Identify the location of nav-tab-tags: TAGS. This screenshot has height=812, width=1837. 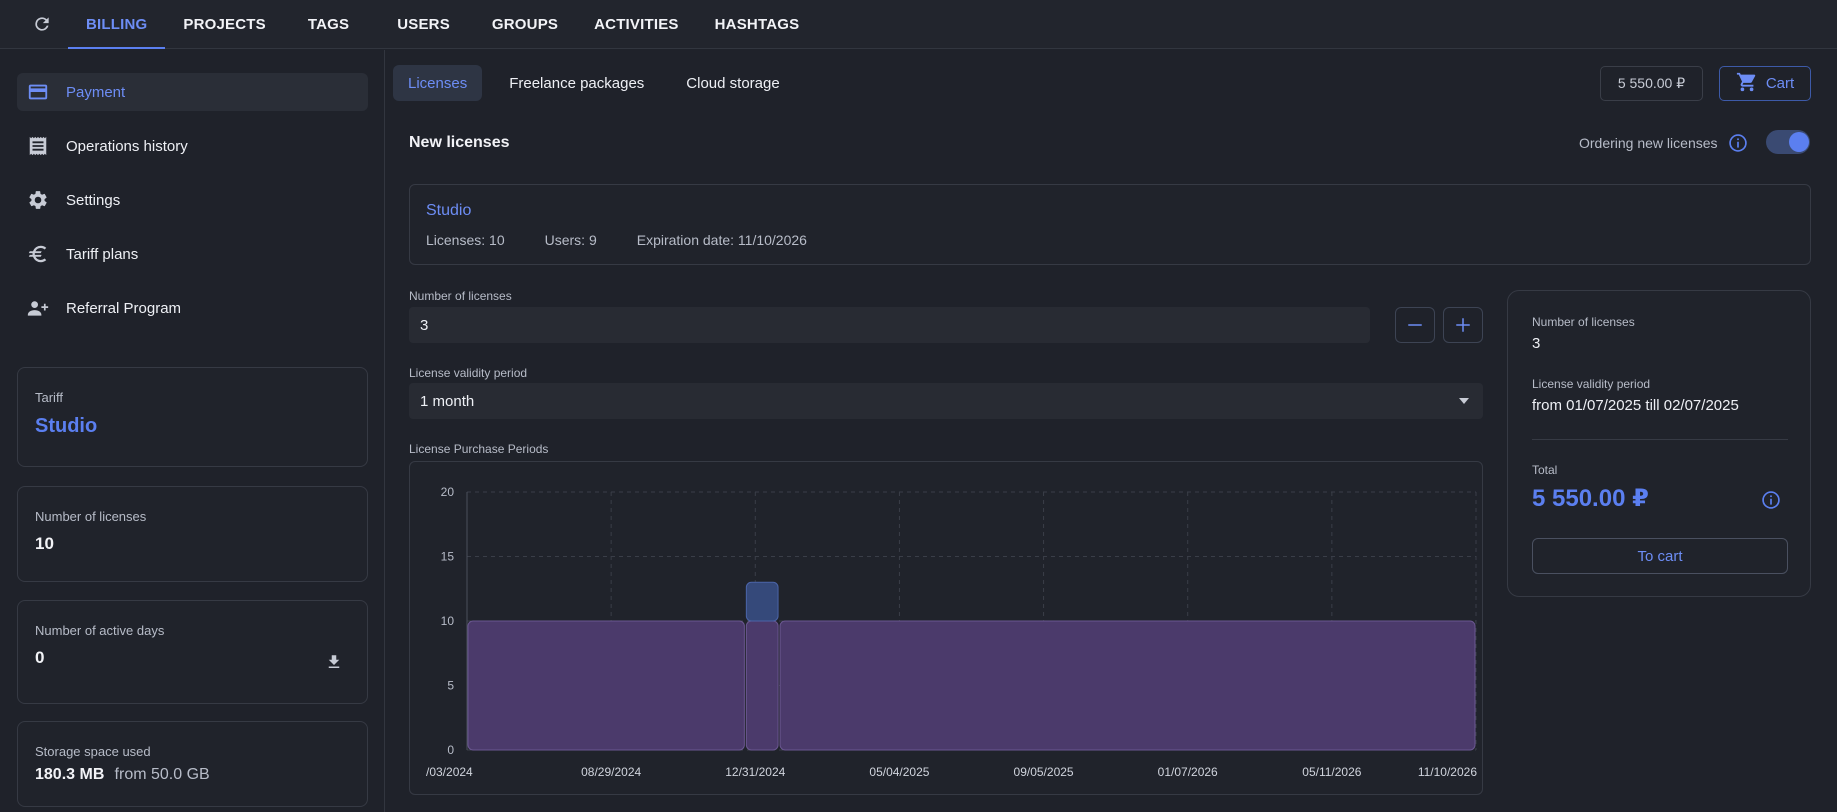
(328, 24).